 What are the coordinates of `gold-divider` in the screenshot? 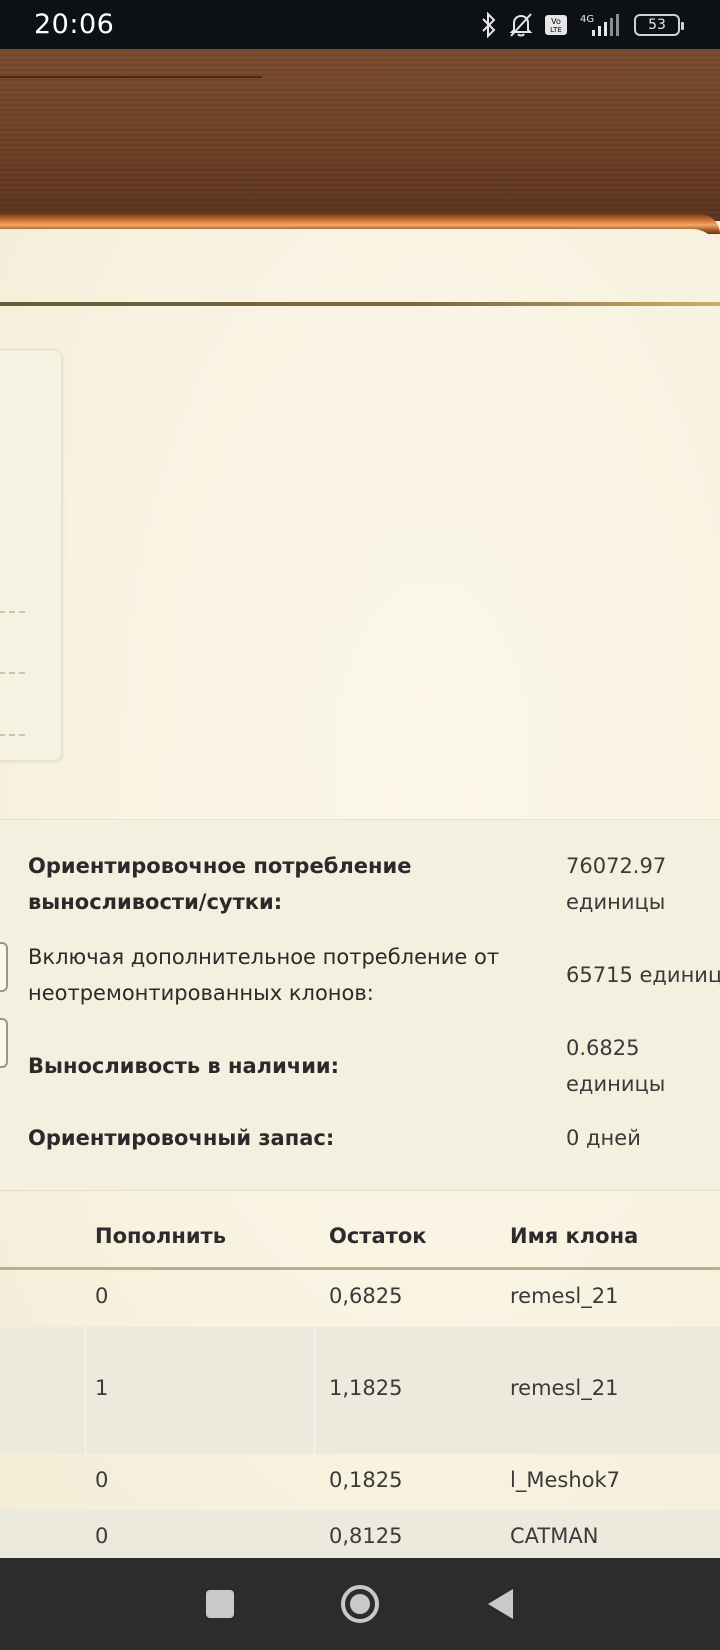 It's located at (360, 304).